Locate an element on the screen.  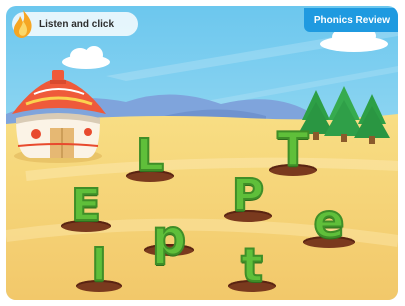
instruction-label: Listen and click is located at coordinates (77, 24).